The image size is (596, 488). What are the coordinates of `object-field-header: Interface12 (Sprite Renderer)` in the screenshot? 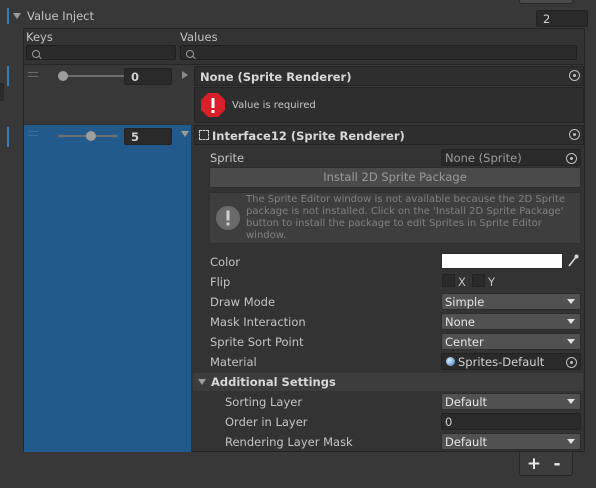 It's located at (389, 135).